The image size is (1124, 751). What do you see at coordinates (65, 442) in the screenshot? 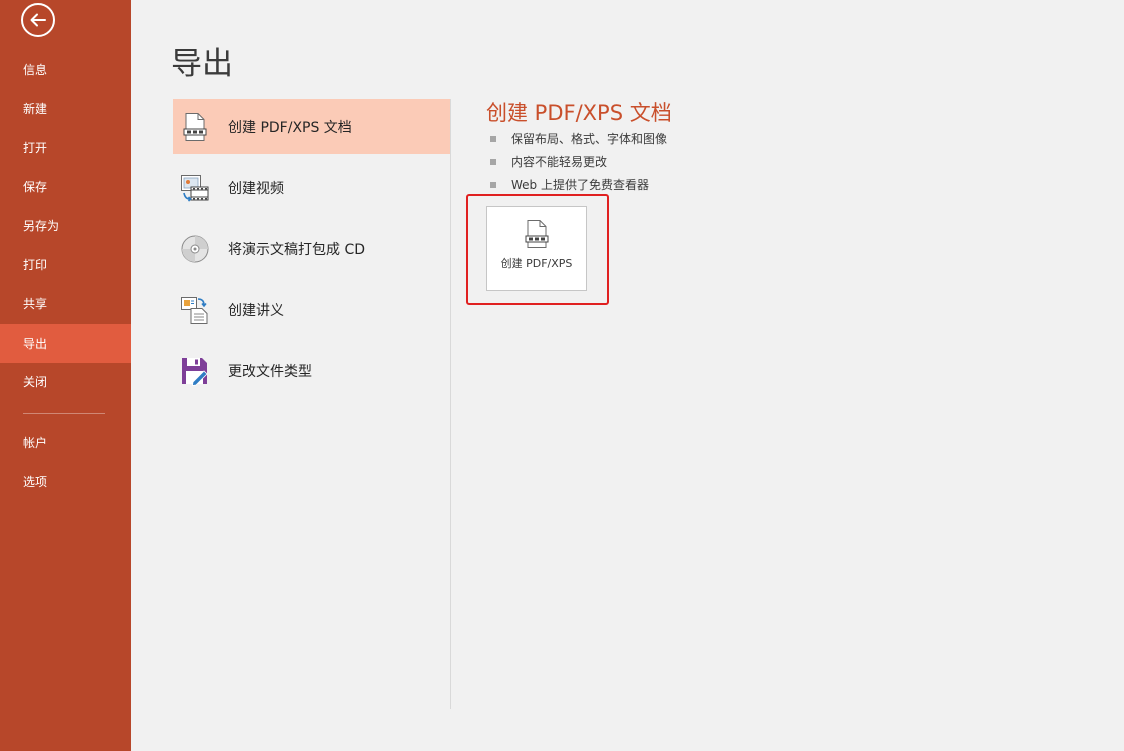
I see `nav-item-account: 帐户` at bounding box center [65, 442].